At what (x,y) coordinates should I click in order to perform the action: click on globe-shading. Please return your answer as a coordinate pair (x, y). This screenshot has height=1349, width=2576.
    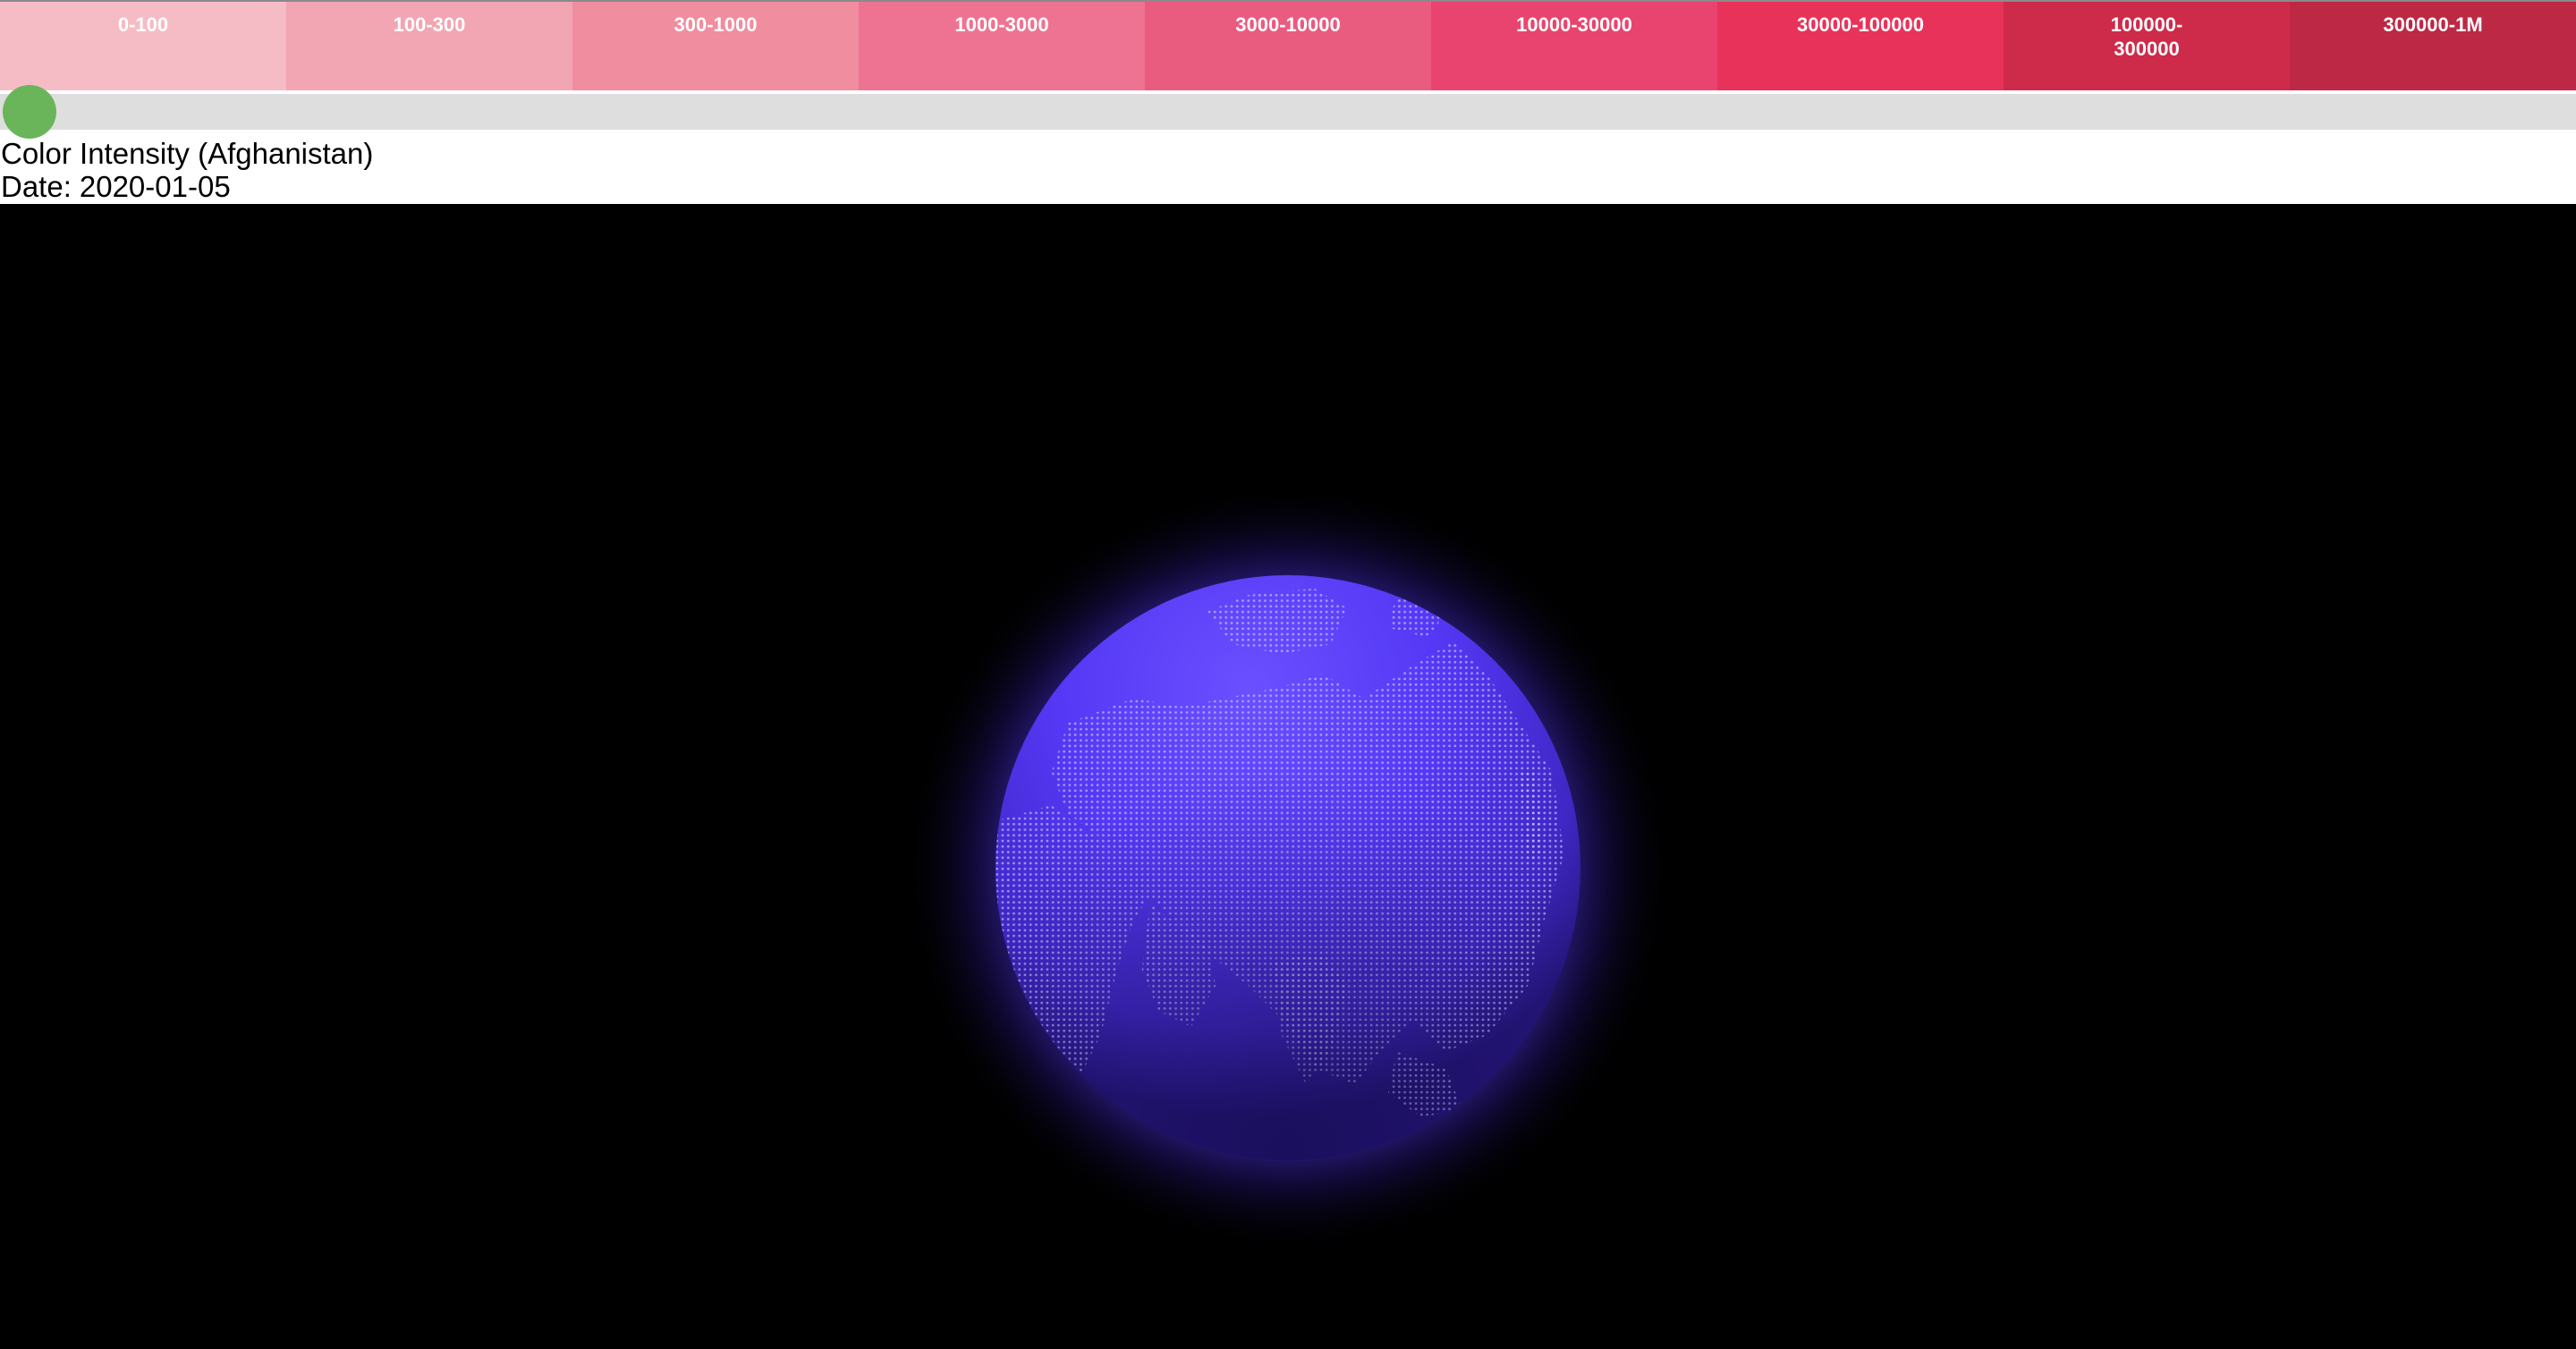
    Looking at the image, I should click on (1288, 867).